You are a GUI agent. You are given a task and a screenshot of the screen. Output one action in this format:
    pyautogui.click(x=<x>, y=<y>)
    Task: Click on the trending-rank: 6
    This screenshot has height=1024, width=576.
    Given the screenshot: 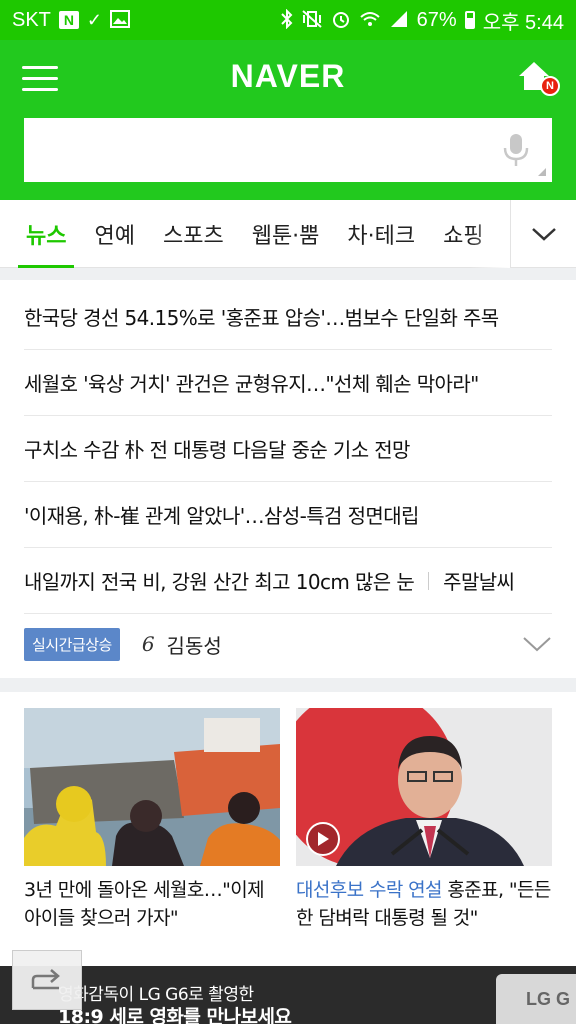 What is the action you would take?
    pyautogui.click(x=148, y=644)
    